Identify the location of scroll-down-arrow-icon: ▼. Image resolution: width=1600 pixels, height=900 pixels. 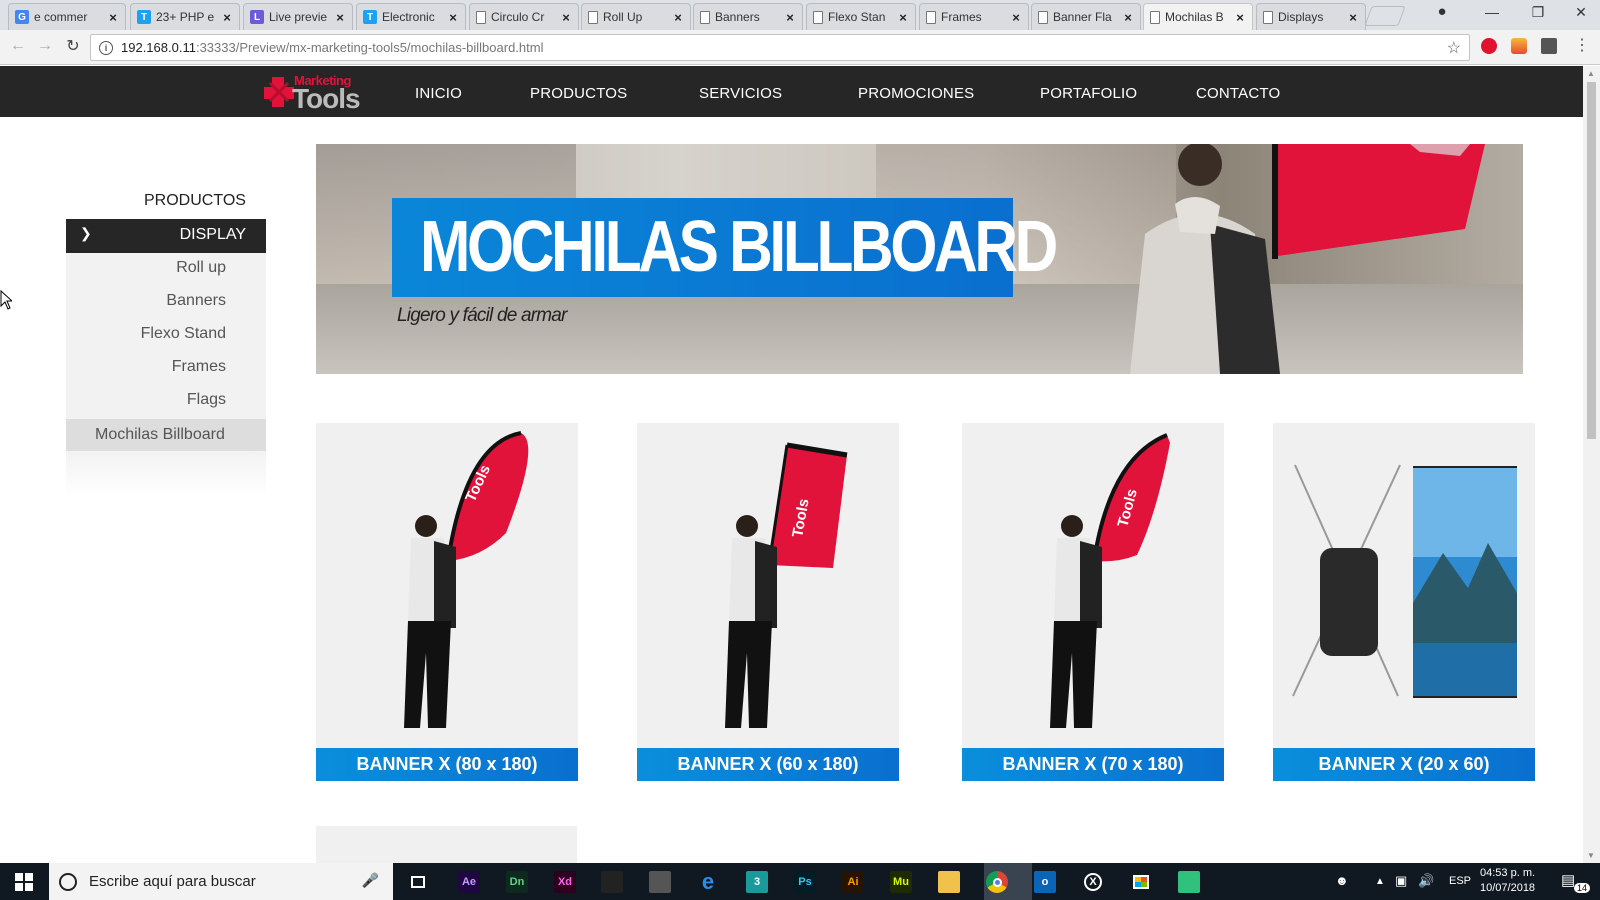
(1591, 855).